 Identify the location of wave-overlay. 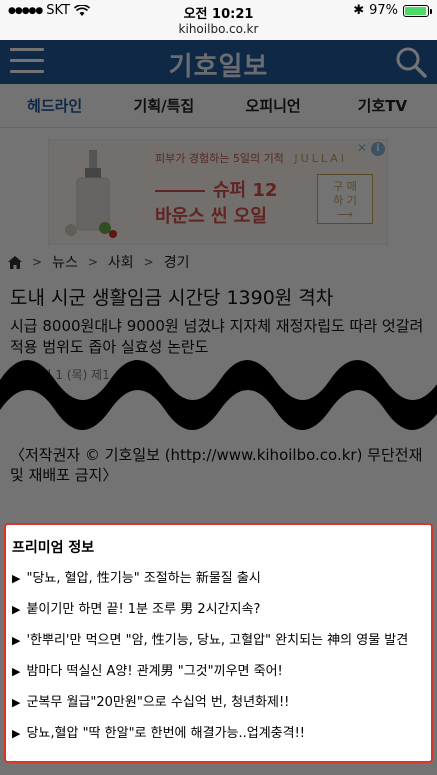
(218, 395).